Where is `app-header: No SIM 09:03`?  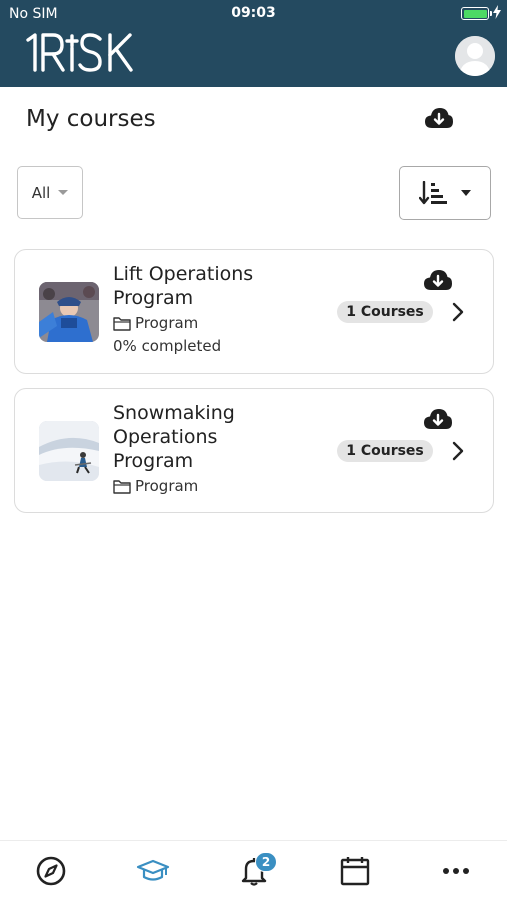
app-header: No SIM 09:03 is located at coordinates (253, 43).